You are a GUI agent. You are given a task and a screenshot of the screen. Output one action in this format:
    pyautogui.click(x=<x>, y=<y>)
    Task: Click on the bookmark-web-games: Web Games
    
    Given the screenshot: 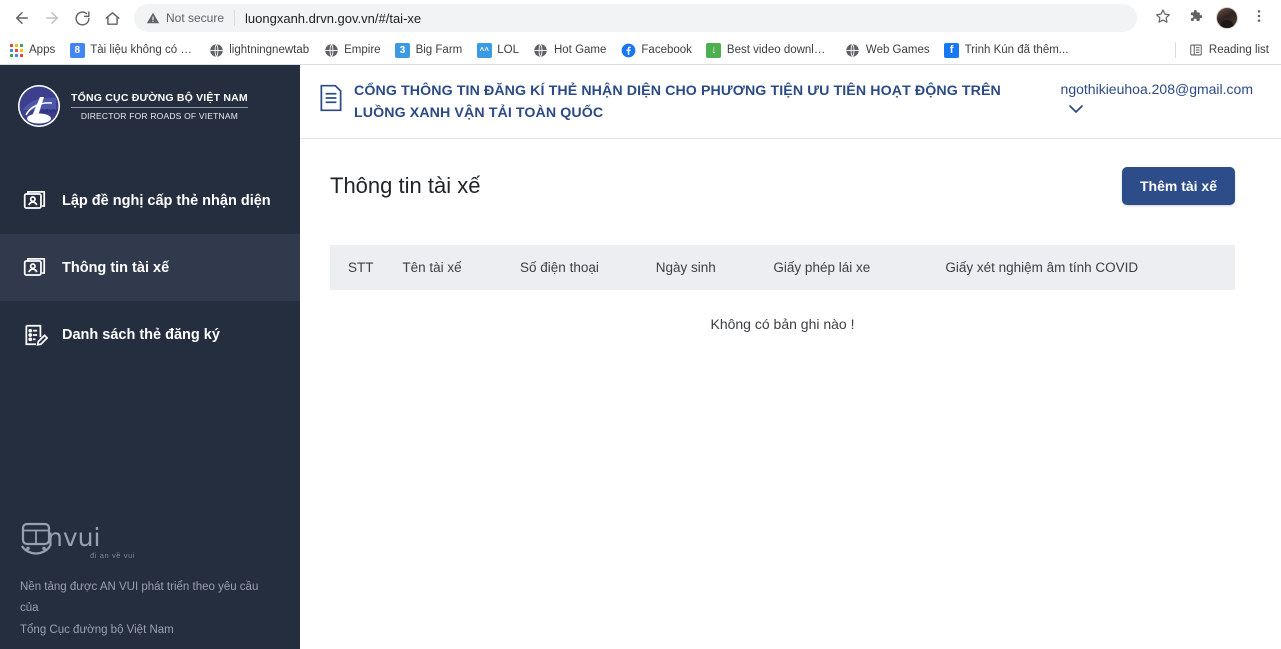 What is the action you would take?
    pyautogui.click(x=887, y=50)
    